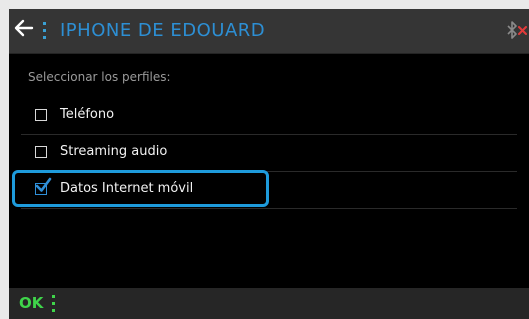 The height and width of the screenshot is (319, 529). What do you see at coordinates (114, 151) in the screenshot?
I see `profile-label: Streaming audio` at bounding box center [114, 151].